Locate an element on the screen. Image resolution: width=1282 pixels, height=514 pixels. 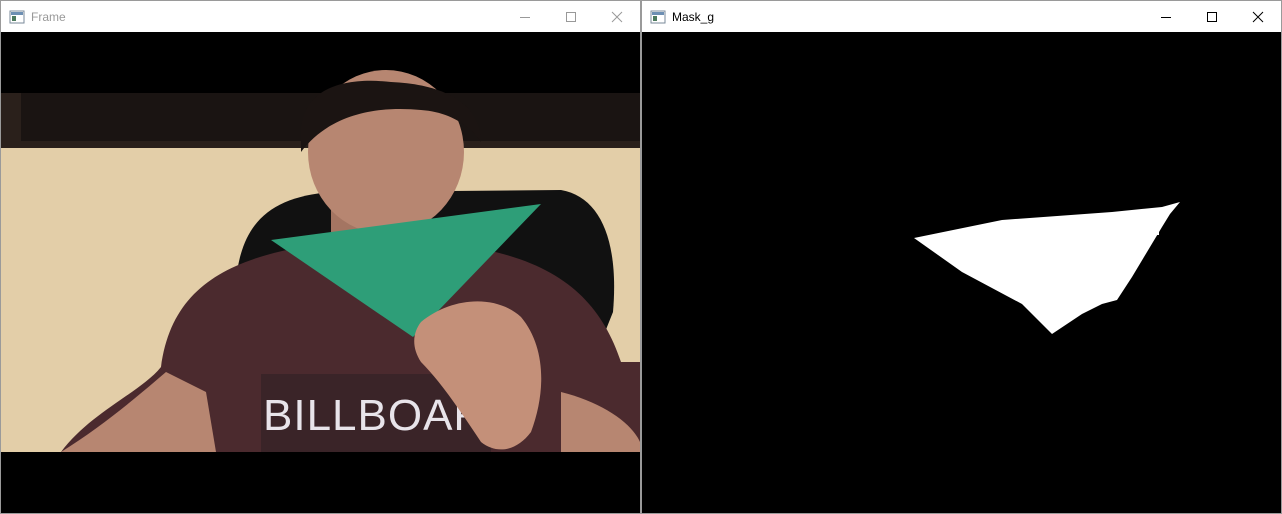
window-title: Mask_g is located at coordinates (693, 16).